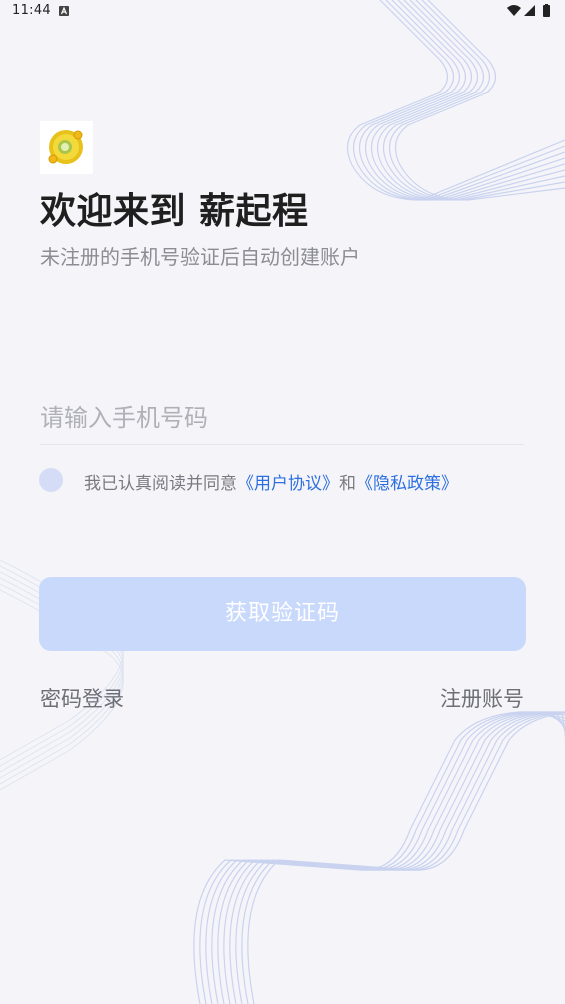 The image size is (565, 1004). Describe the element at coordinates (282, 418) in the screenshot. I see `phone-number-input` at that location.